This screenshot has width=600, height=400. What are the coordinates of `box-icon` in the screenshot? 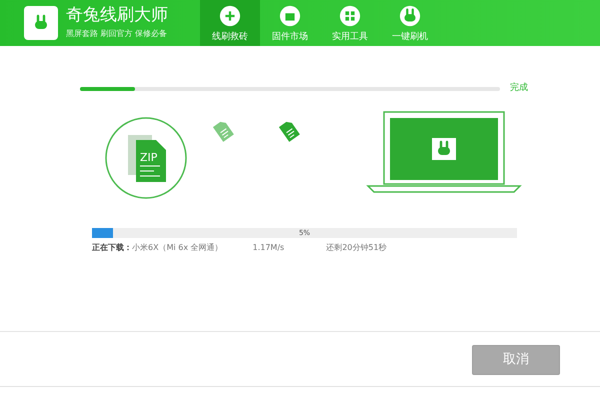 It's located at (290, 16).